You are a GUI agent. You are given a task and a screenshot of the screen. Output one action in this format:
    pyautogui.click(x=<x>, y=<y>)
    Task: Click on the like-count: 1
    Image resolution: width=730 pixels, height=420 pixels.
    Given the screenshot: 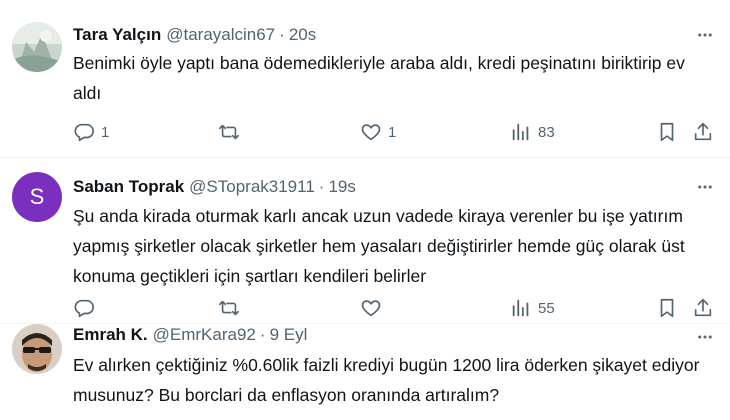 What is the action you would take?
    pyautogui.click(x=392, y=132)
    